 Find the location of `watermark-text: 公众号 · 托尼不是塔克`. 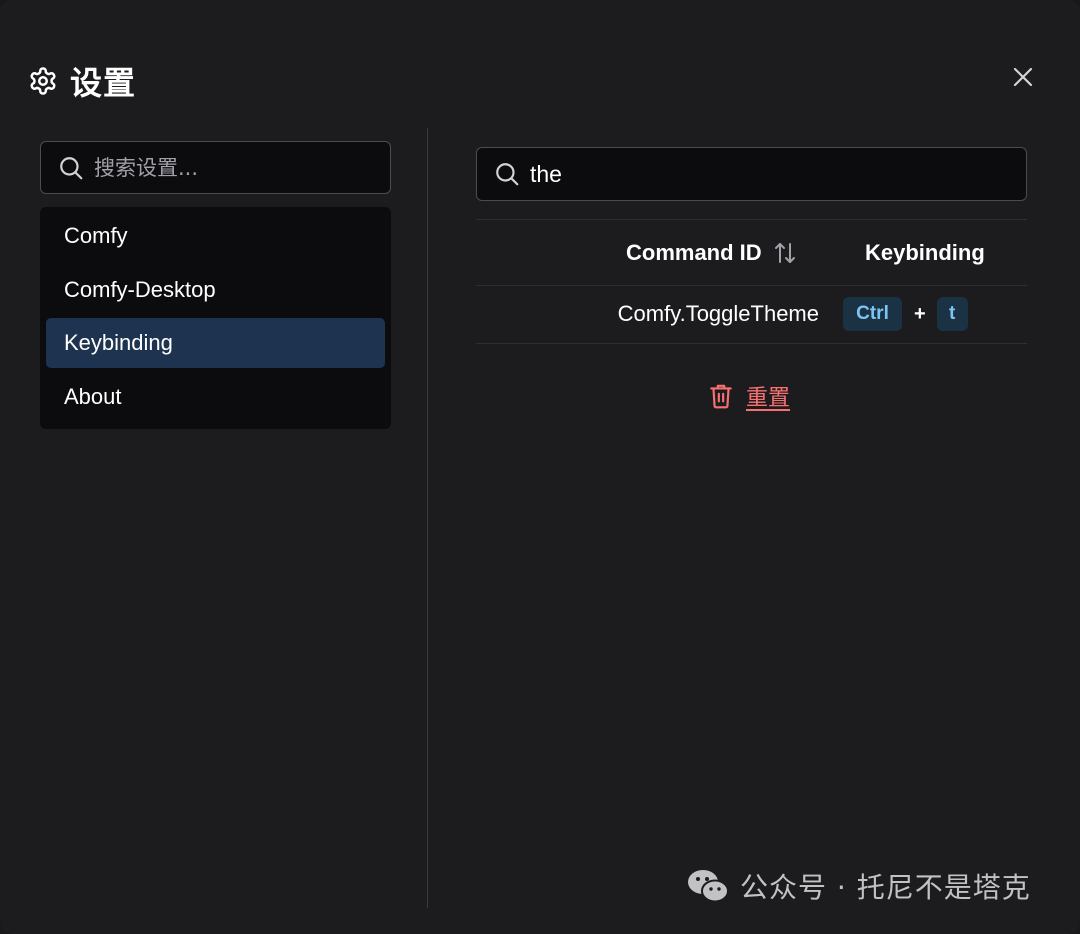

watermark-text: 公众号 · 托尼不是塔克 is located at coordinates (885, 887).